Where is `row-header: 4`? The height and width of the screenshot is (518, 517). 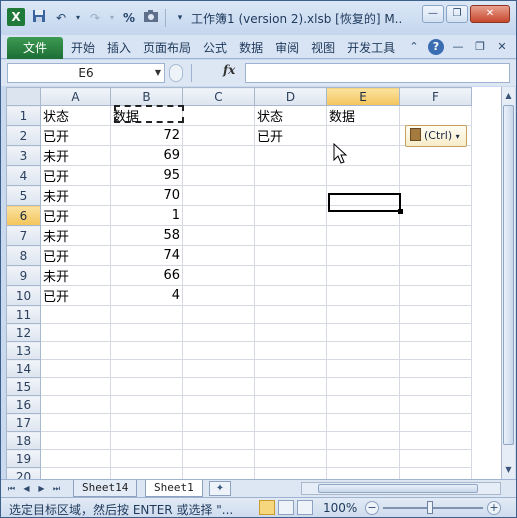 row-header: 4 is located at coordinates (23, 175).